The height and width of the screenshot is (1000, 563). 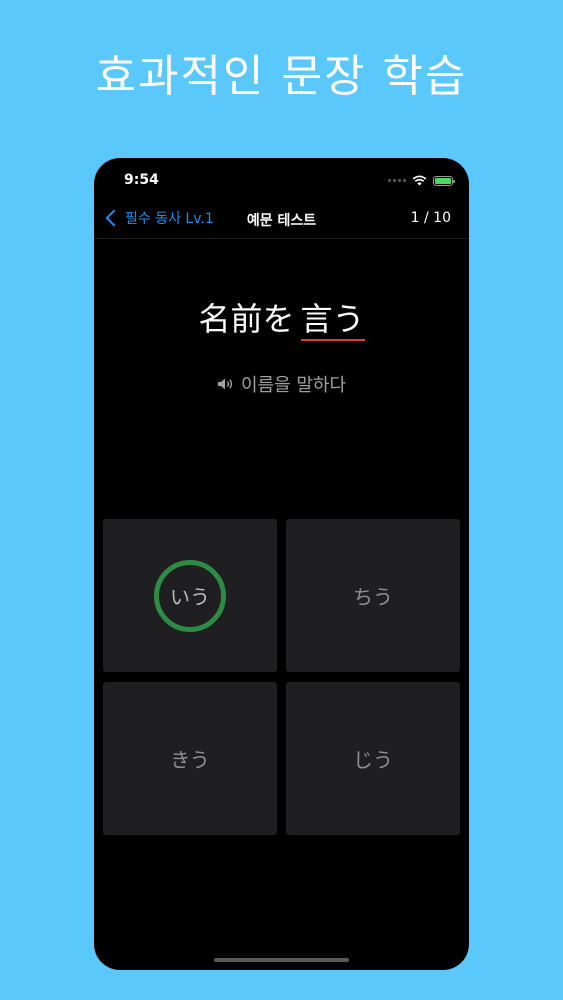 I want to click on status-bar: 9:54, so click(x=281, y=180).